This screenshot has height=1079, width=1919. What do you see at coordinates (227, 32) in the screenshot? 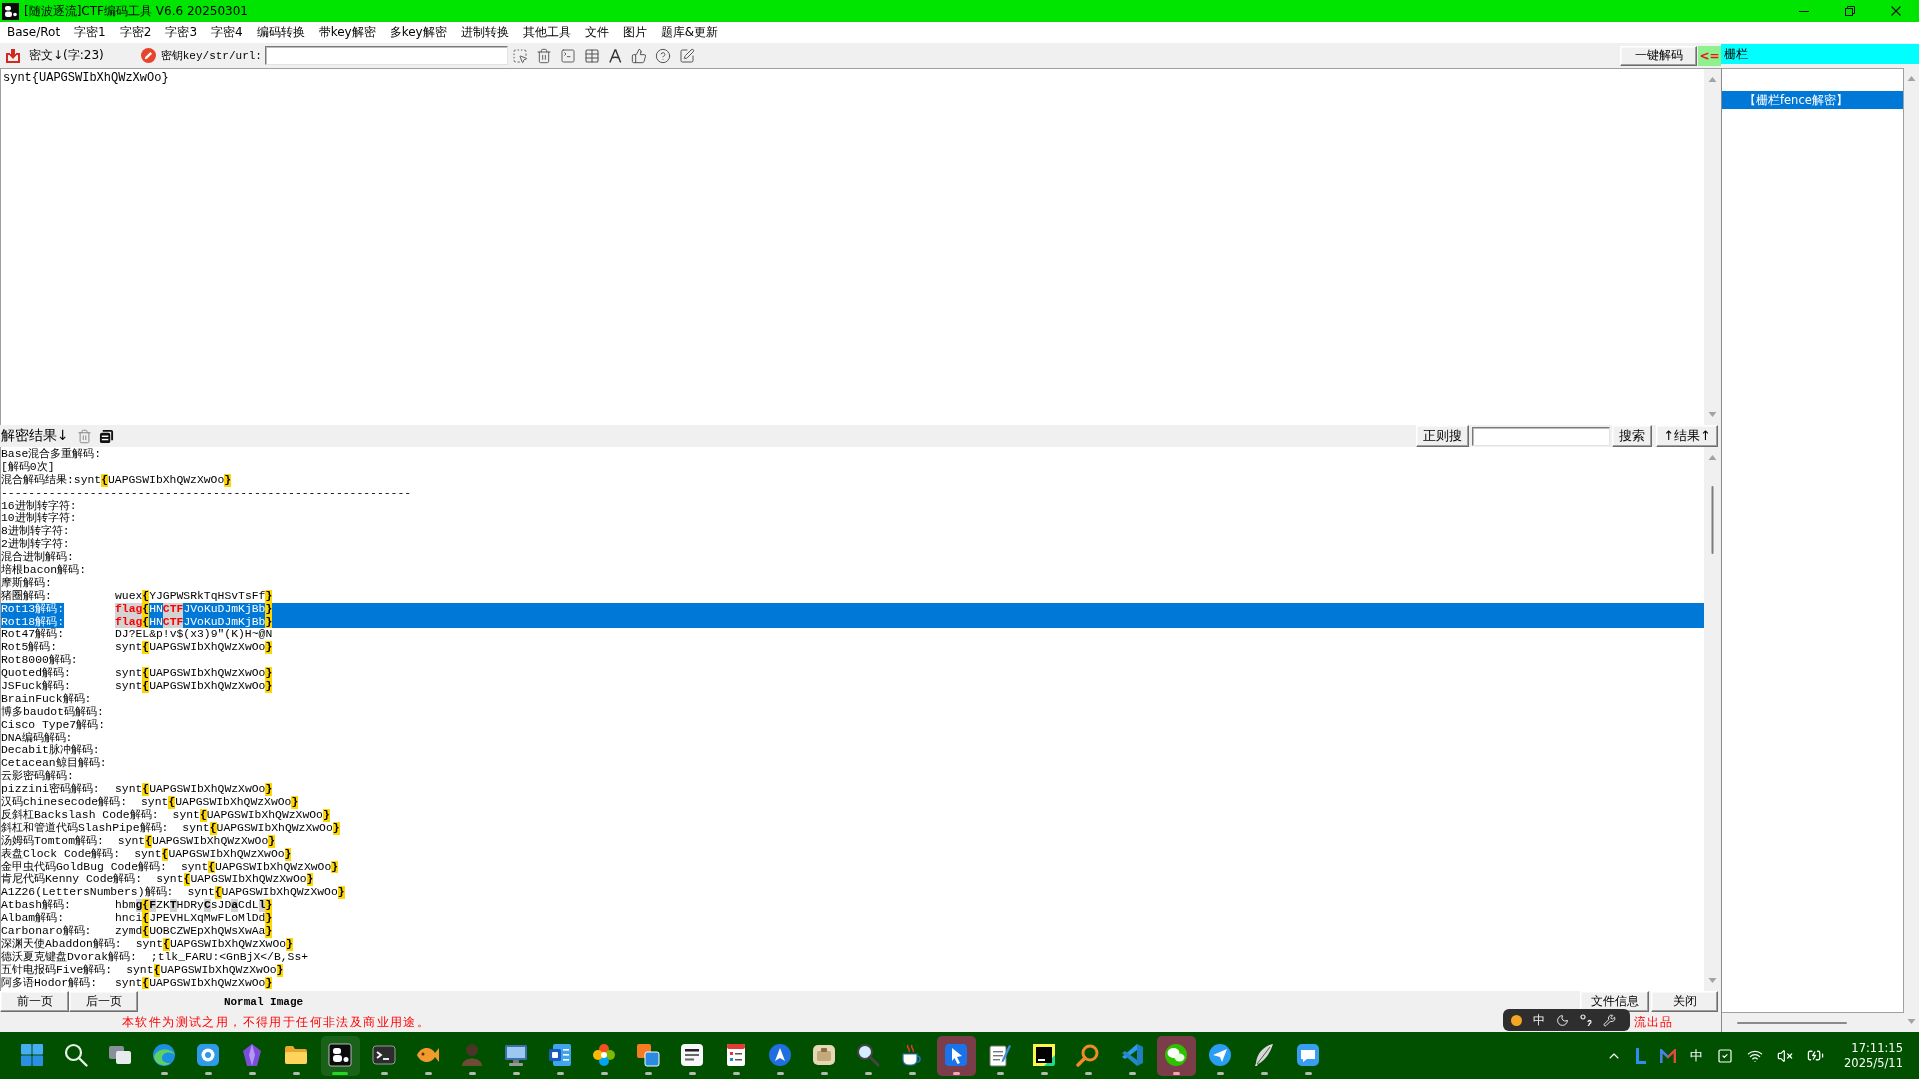
I see `menu-item: 字密4` at bounding box center [227, 32].